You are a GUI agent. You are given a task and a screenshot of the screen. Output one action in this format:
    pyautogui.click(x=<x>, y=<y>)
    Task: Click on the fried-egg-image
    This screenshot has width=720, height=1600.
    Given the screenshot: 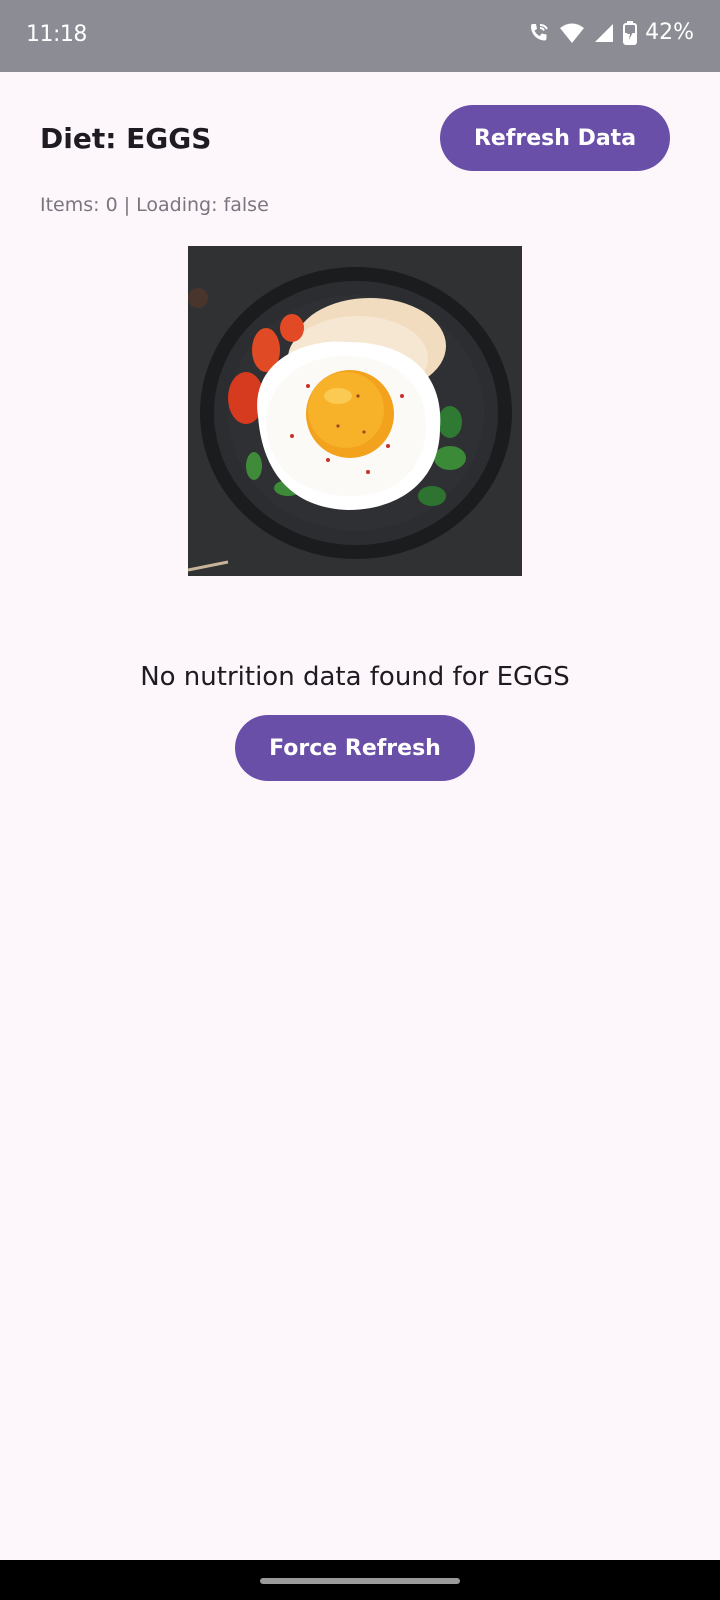 What is the action you would take?
    pyautogui.click(x=355, y=411)
    